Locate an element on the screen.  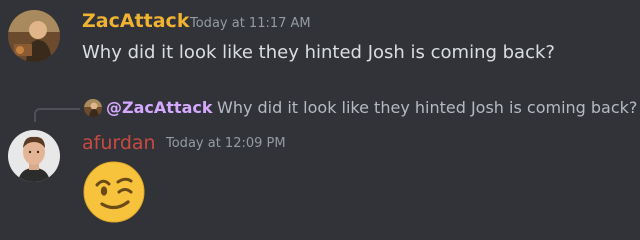
reply-connector is located at coordinates (57, 115).